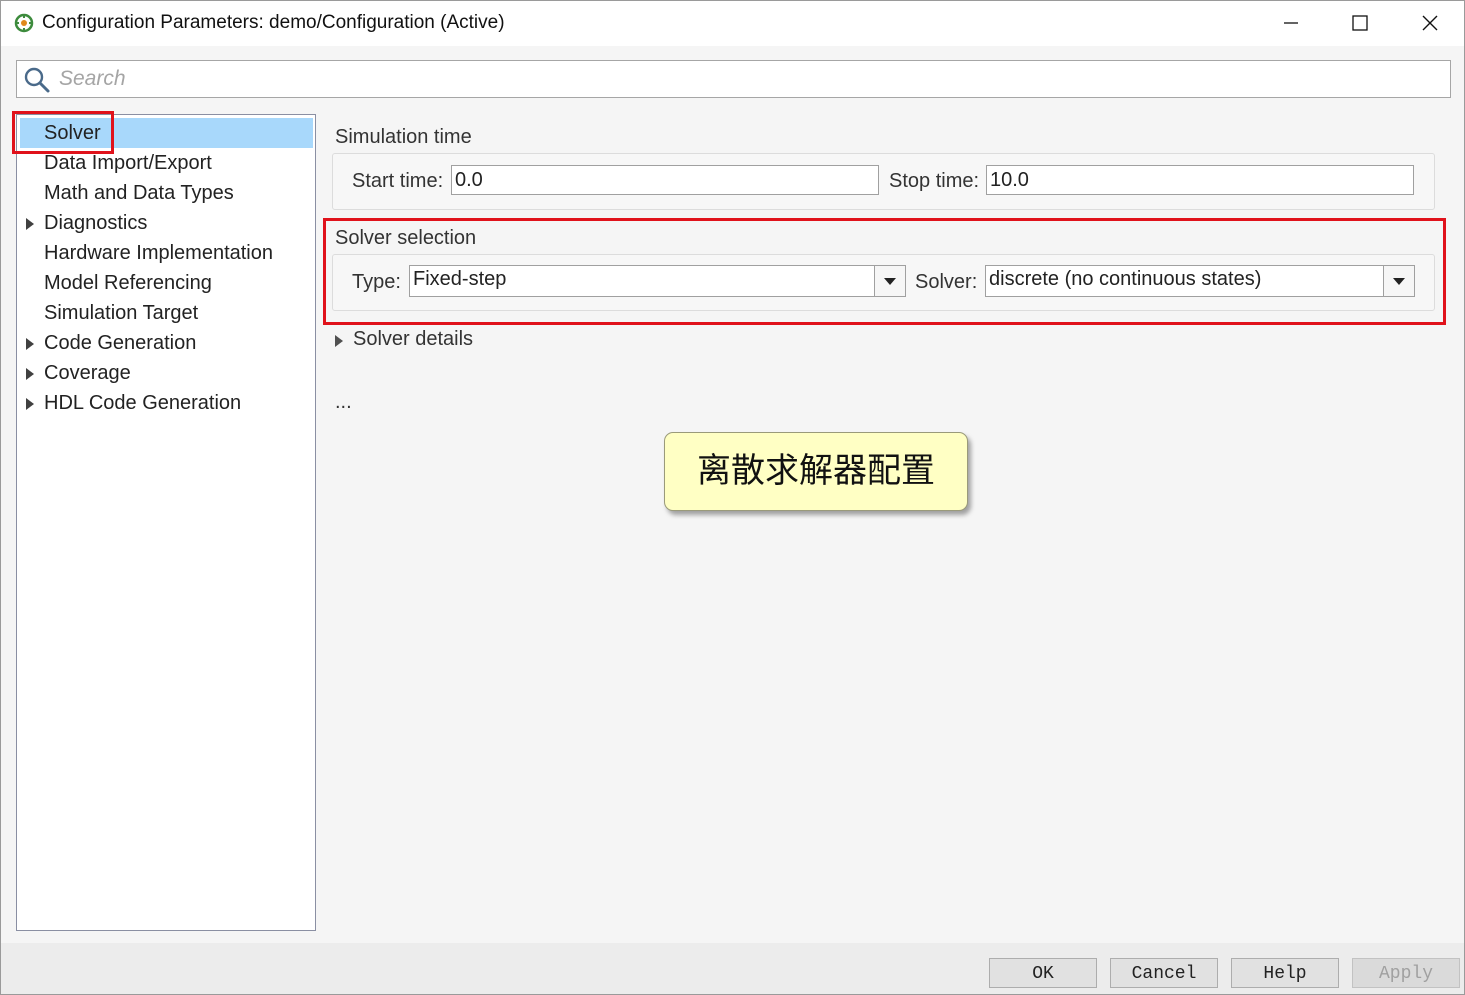 This screenshot has height=995, width=1465. I want to click on sidebar-item-hdl-code-generation: HDL Code Generation, so click(166, 403).